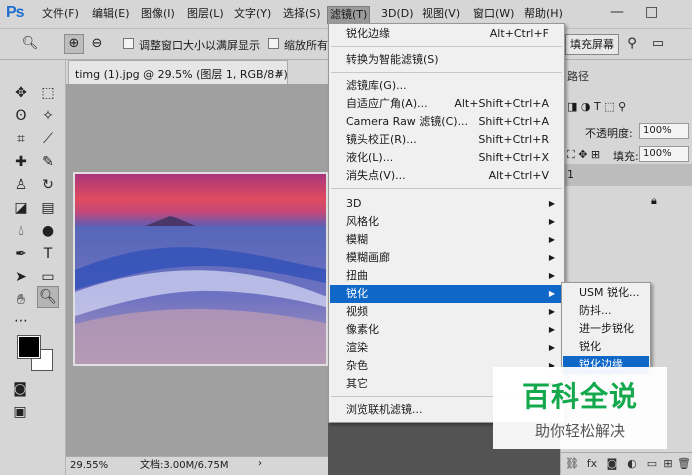 This screenshot has width=692, height=475. Describe the element at coordinates (302, 15) in the screenshot. I see `menu-select: 选择(S)` at that location.